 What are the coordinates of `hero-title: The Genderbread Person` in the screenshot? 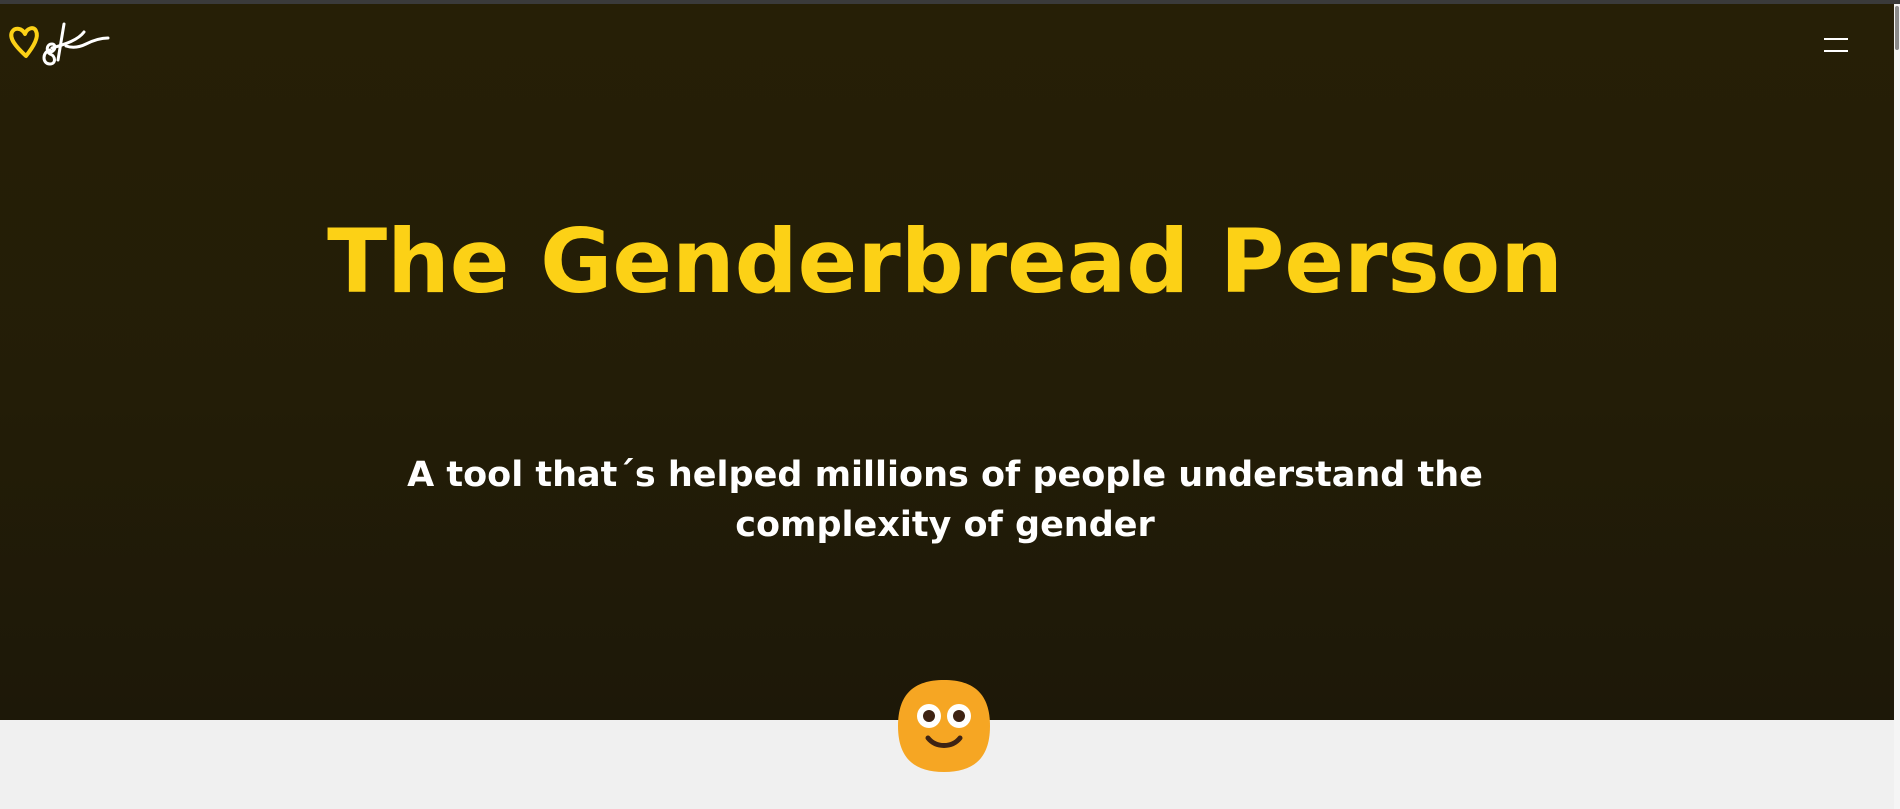 It's located at (945, 261).